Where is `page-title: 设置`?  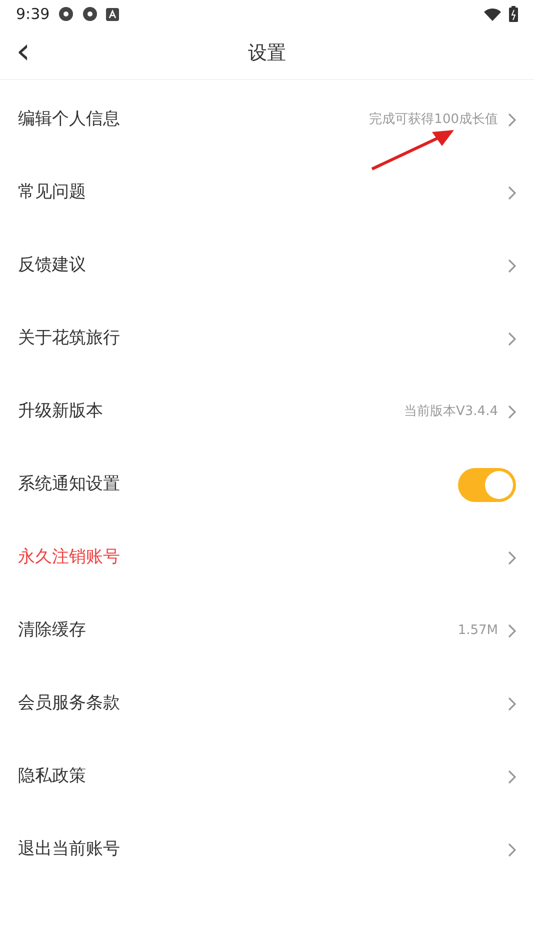
page-title: 设置 is located at coordinates (267, 53).